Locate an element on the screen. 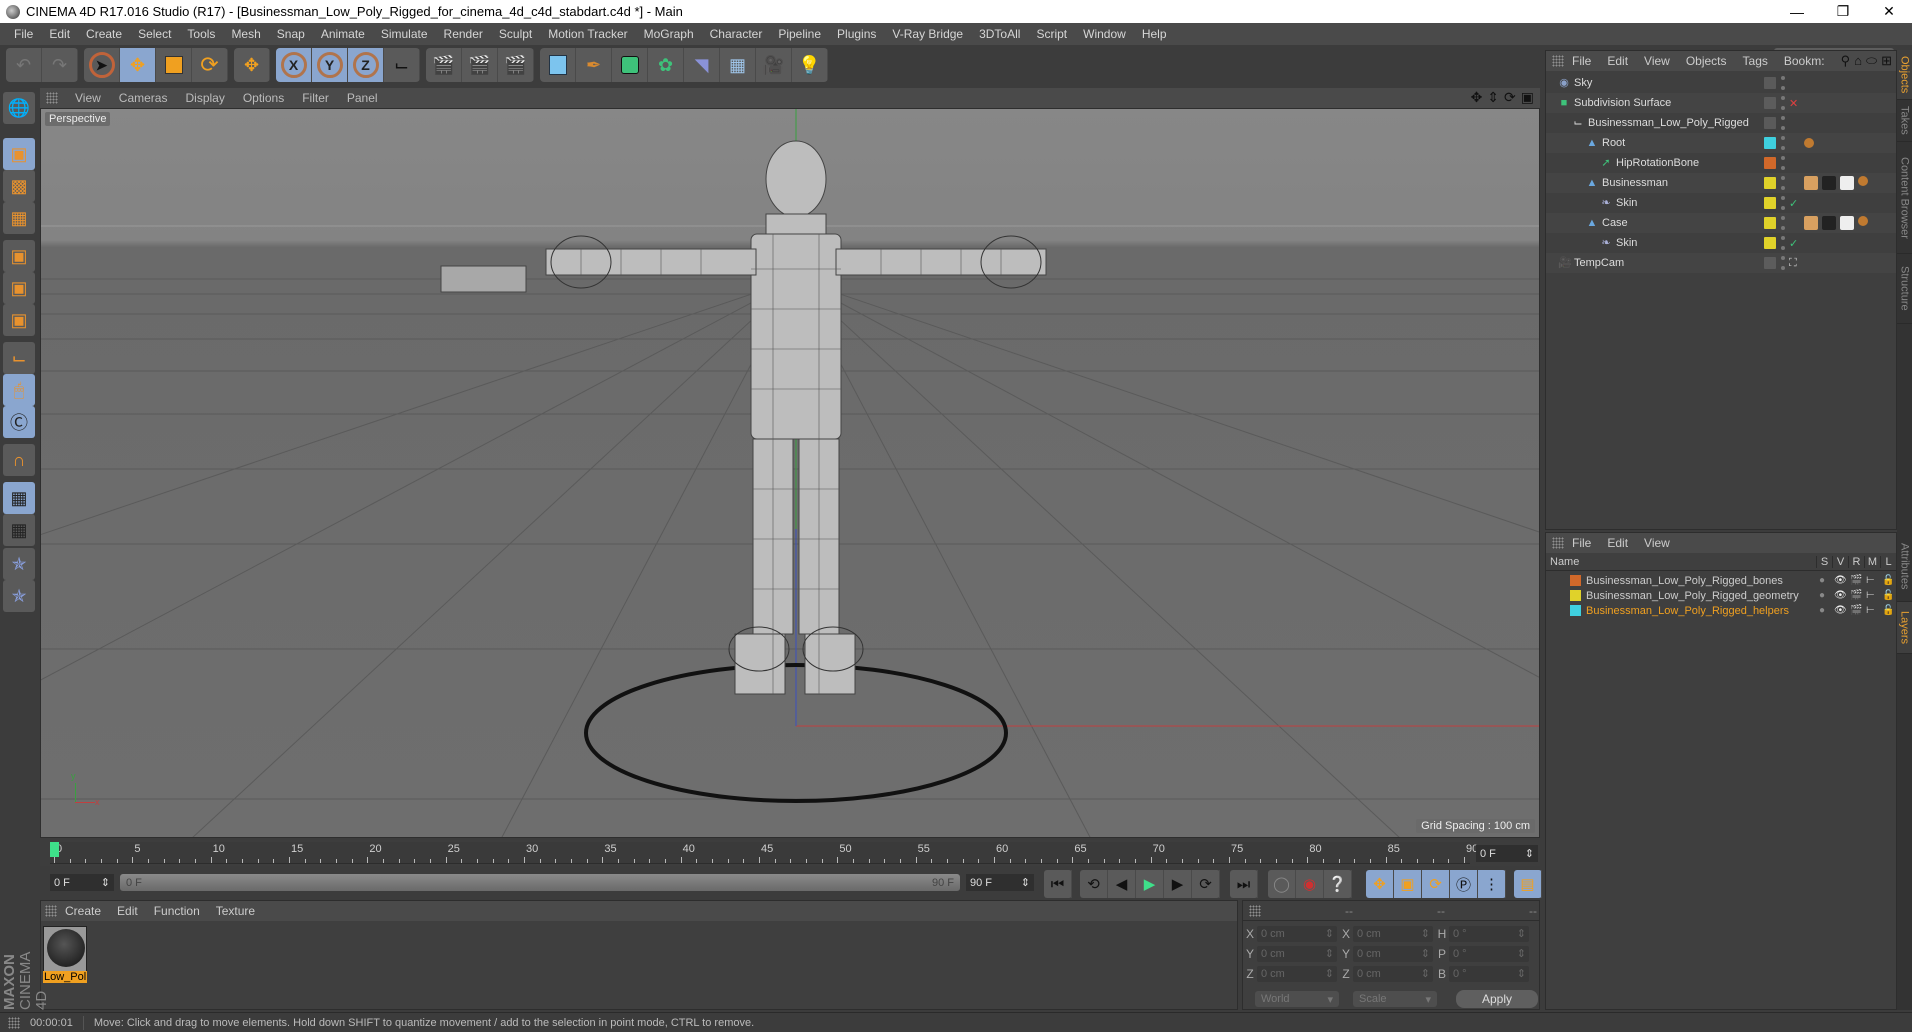 This screenshot has height=1032, width=1912. camera-label: Perspective is located at coordinates (78, 119).